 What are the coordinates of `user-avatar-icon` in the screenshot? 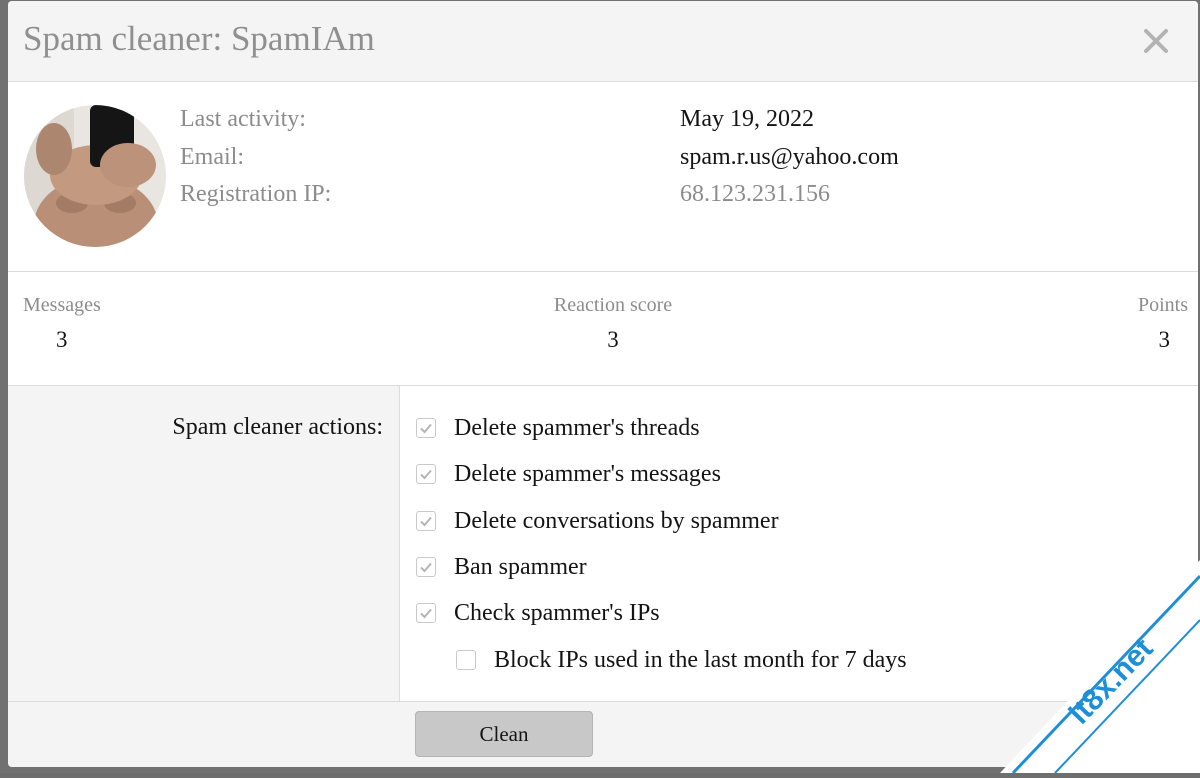 It's located at (95, 176).